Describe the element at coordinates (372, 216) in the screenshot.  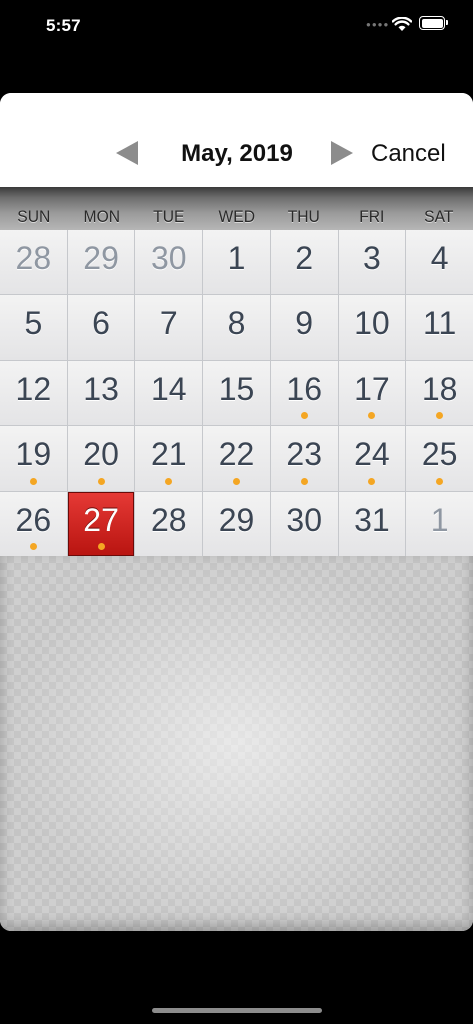
I see `weekday-label: FRI` at that location.